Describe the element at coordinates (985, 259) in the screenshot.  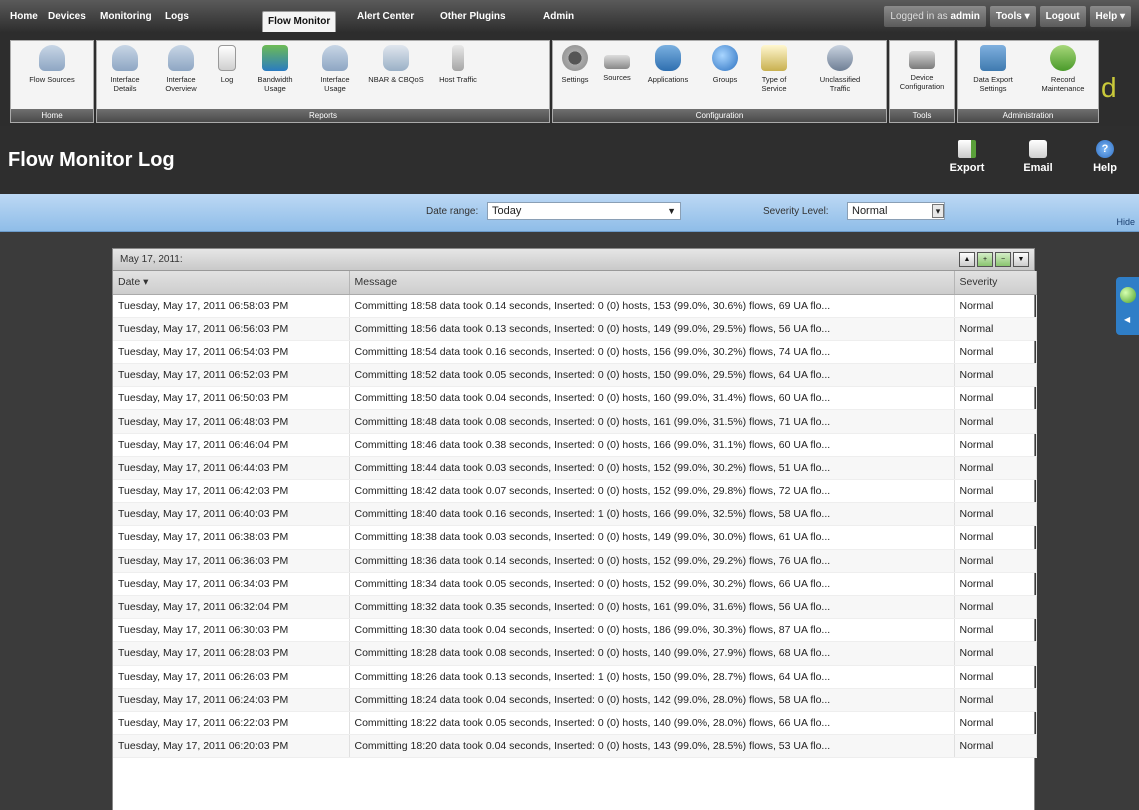
I see `zoom-in-icon: +` at that location.